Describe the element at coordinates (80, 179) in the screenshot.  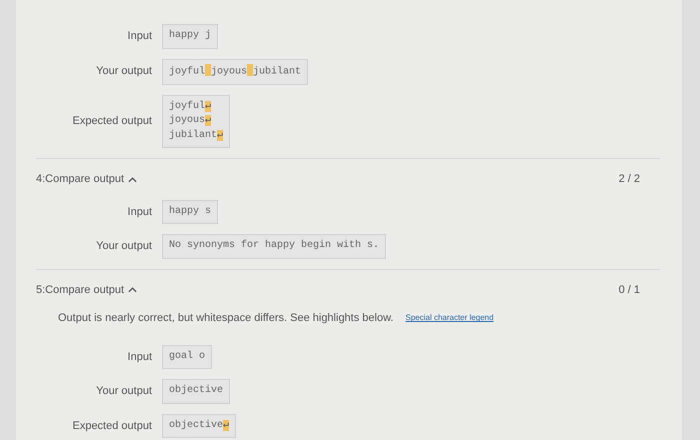
I see `section-title: 4:Compare output` at that location.